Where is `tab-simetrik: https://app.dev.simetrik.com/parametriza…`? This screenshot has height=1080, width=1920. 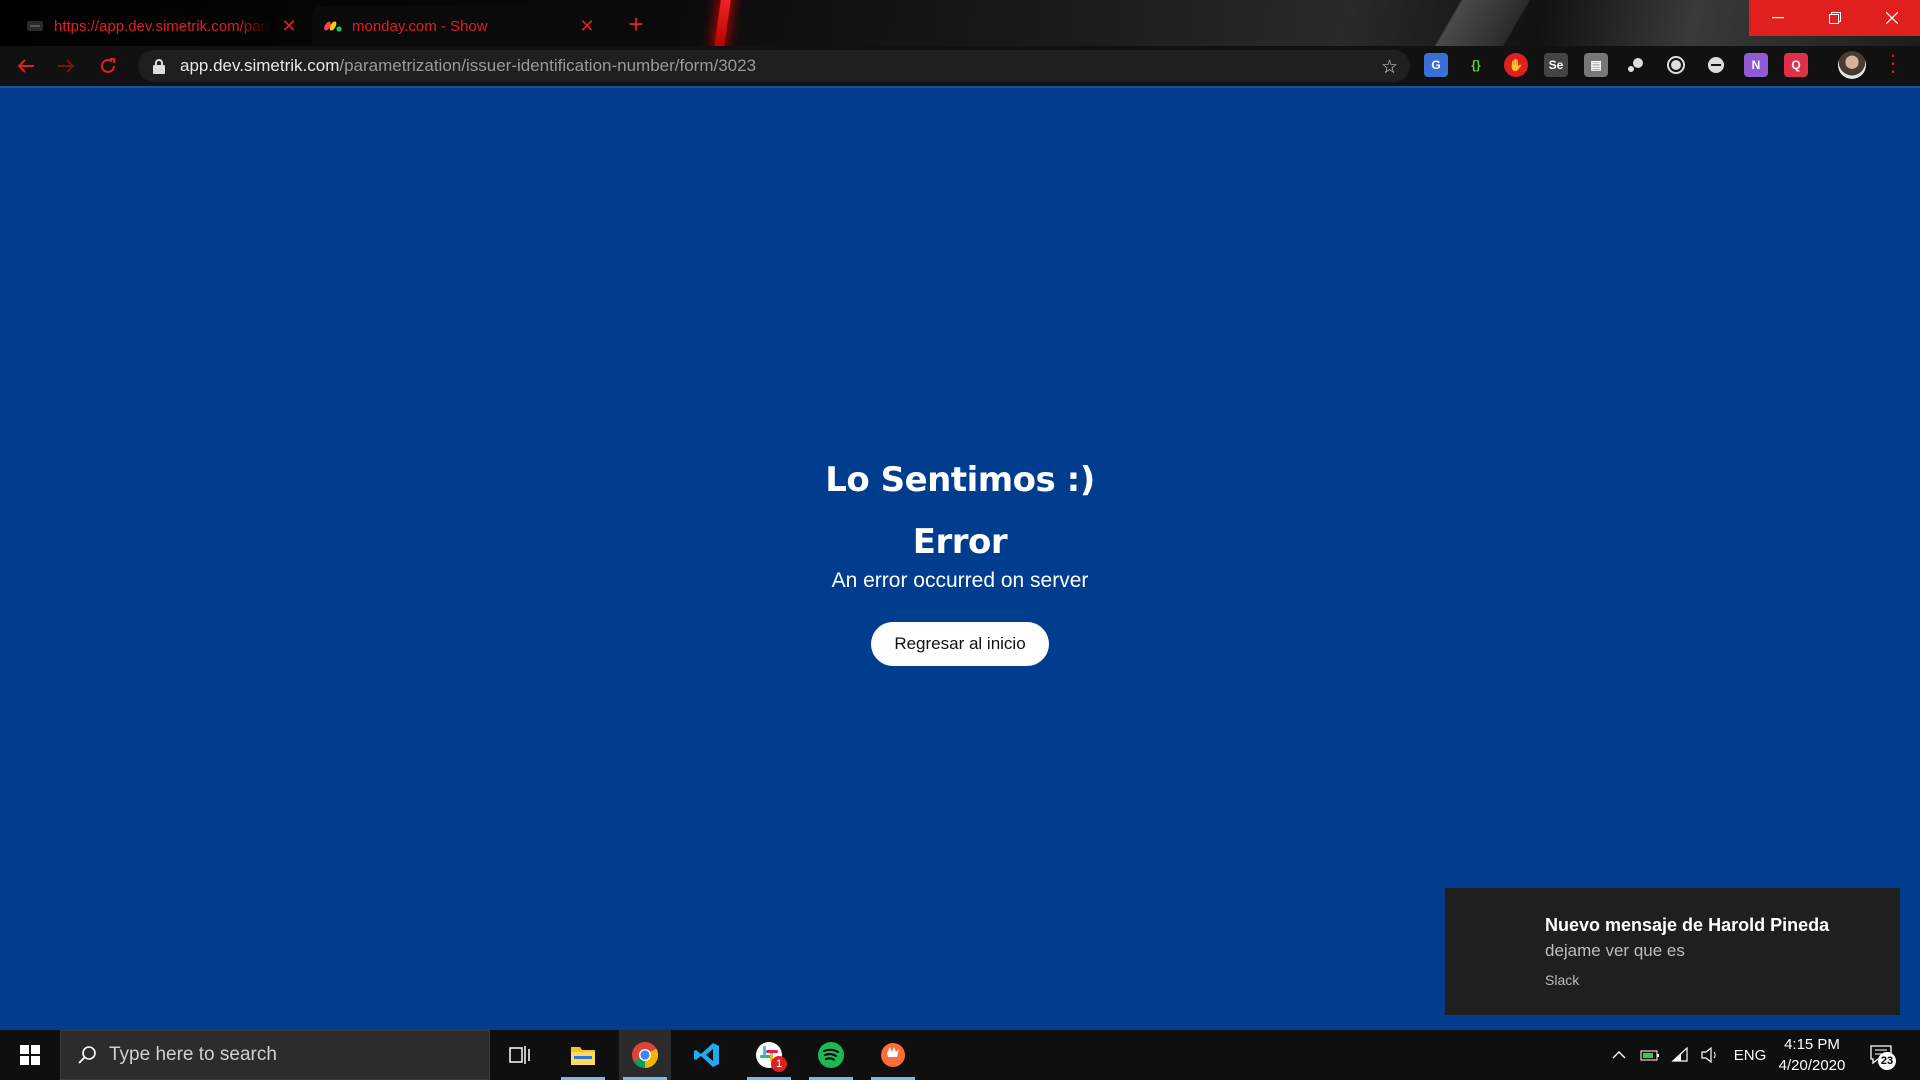 tab-simetrik: https://app.dev.simetrik.com/parametriza… is located at coordinates (162, 26).